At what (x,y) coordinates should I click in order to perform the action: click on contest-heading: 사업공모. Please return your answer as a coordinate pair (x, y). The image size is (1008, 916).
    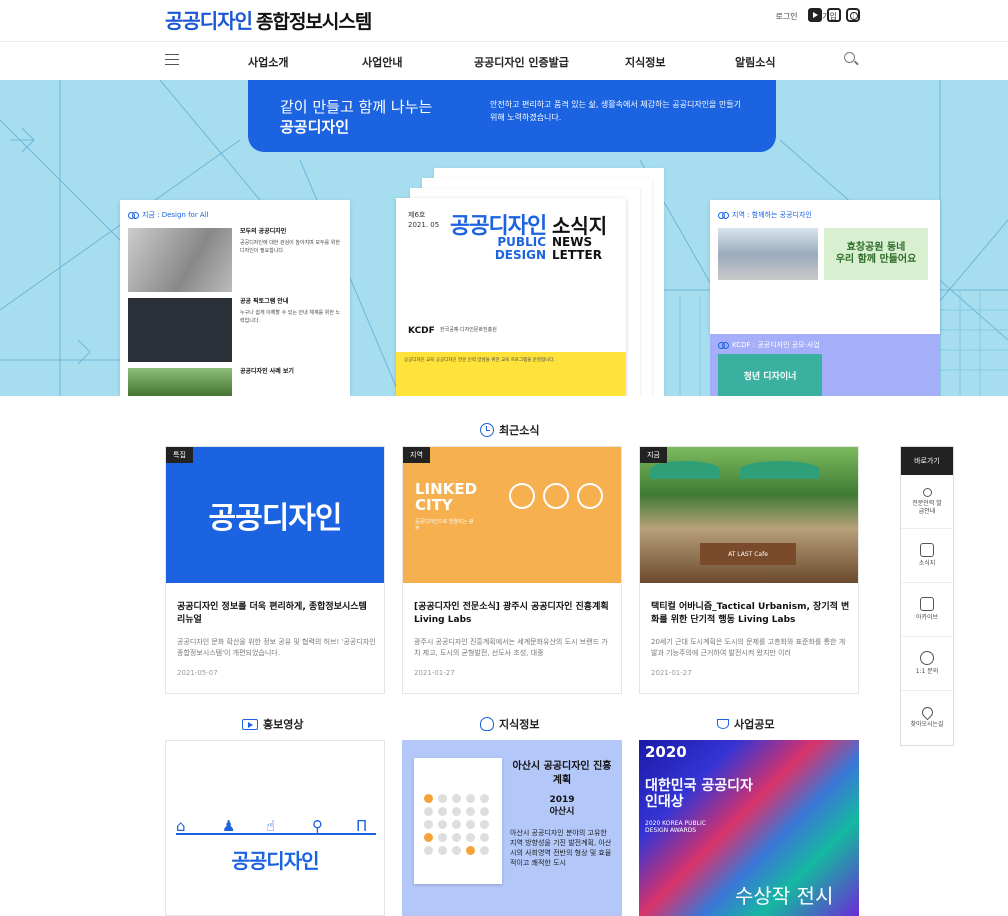
    Looking at the image, I should click on (745, 724).